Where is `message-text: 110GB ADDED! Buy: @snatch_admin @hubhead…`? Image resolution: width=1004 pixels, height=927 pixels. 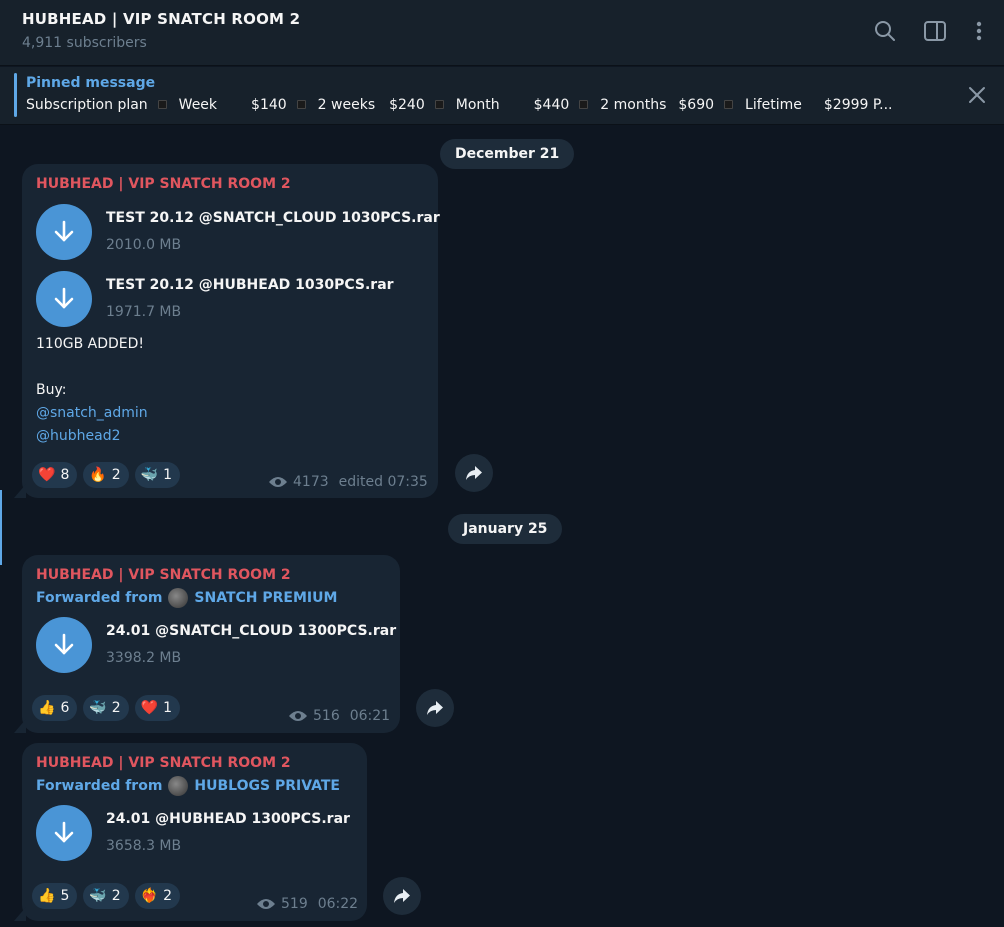 message-text: 110GB ADDED! Buy: @snatch_admin @hubhead… is located at coordinates (92, 390).